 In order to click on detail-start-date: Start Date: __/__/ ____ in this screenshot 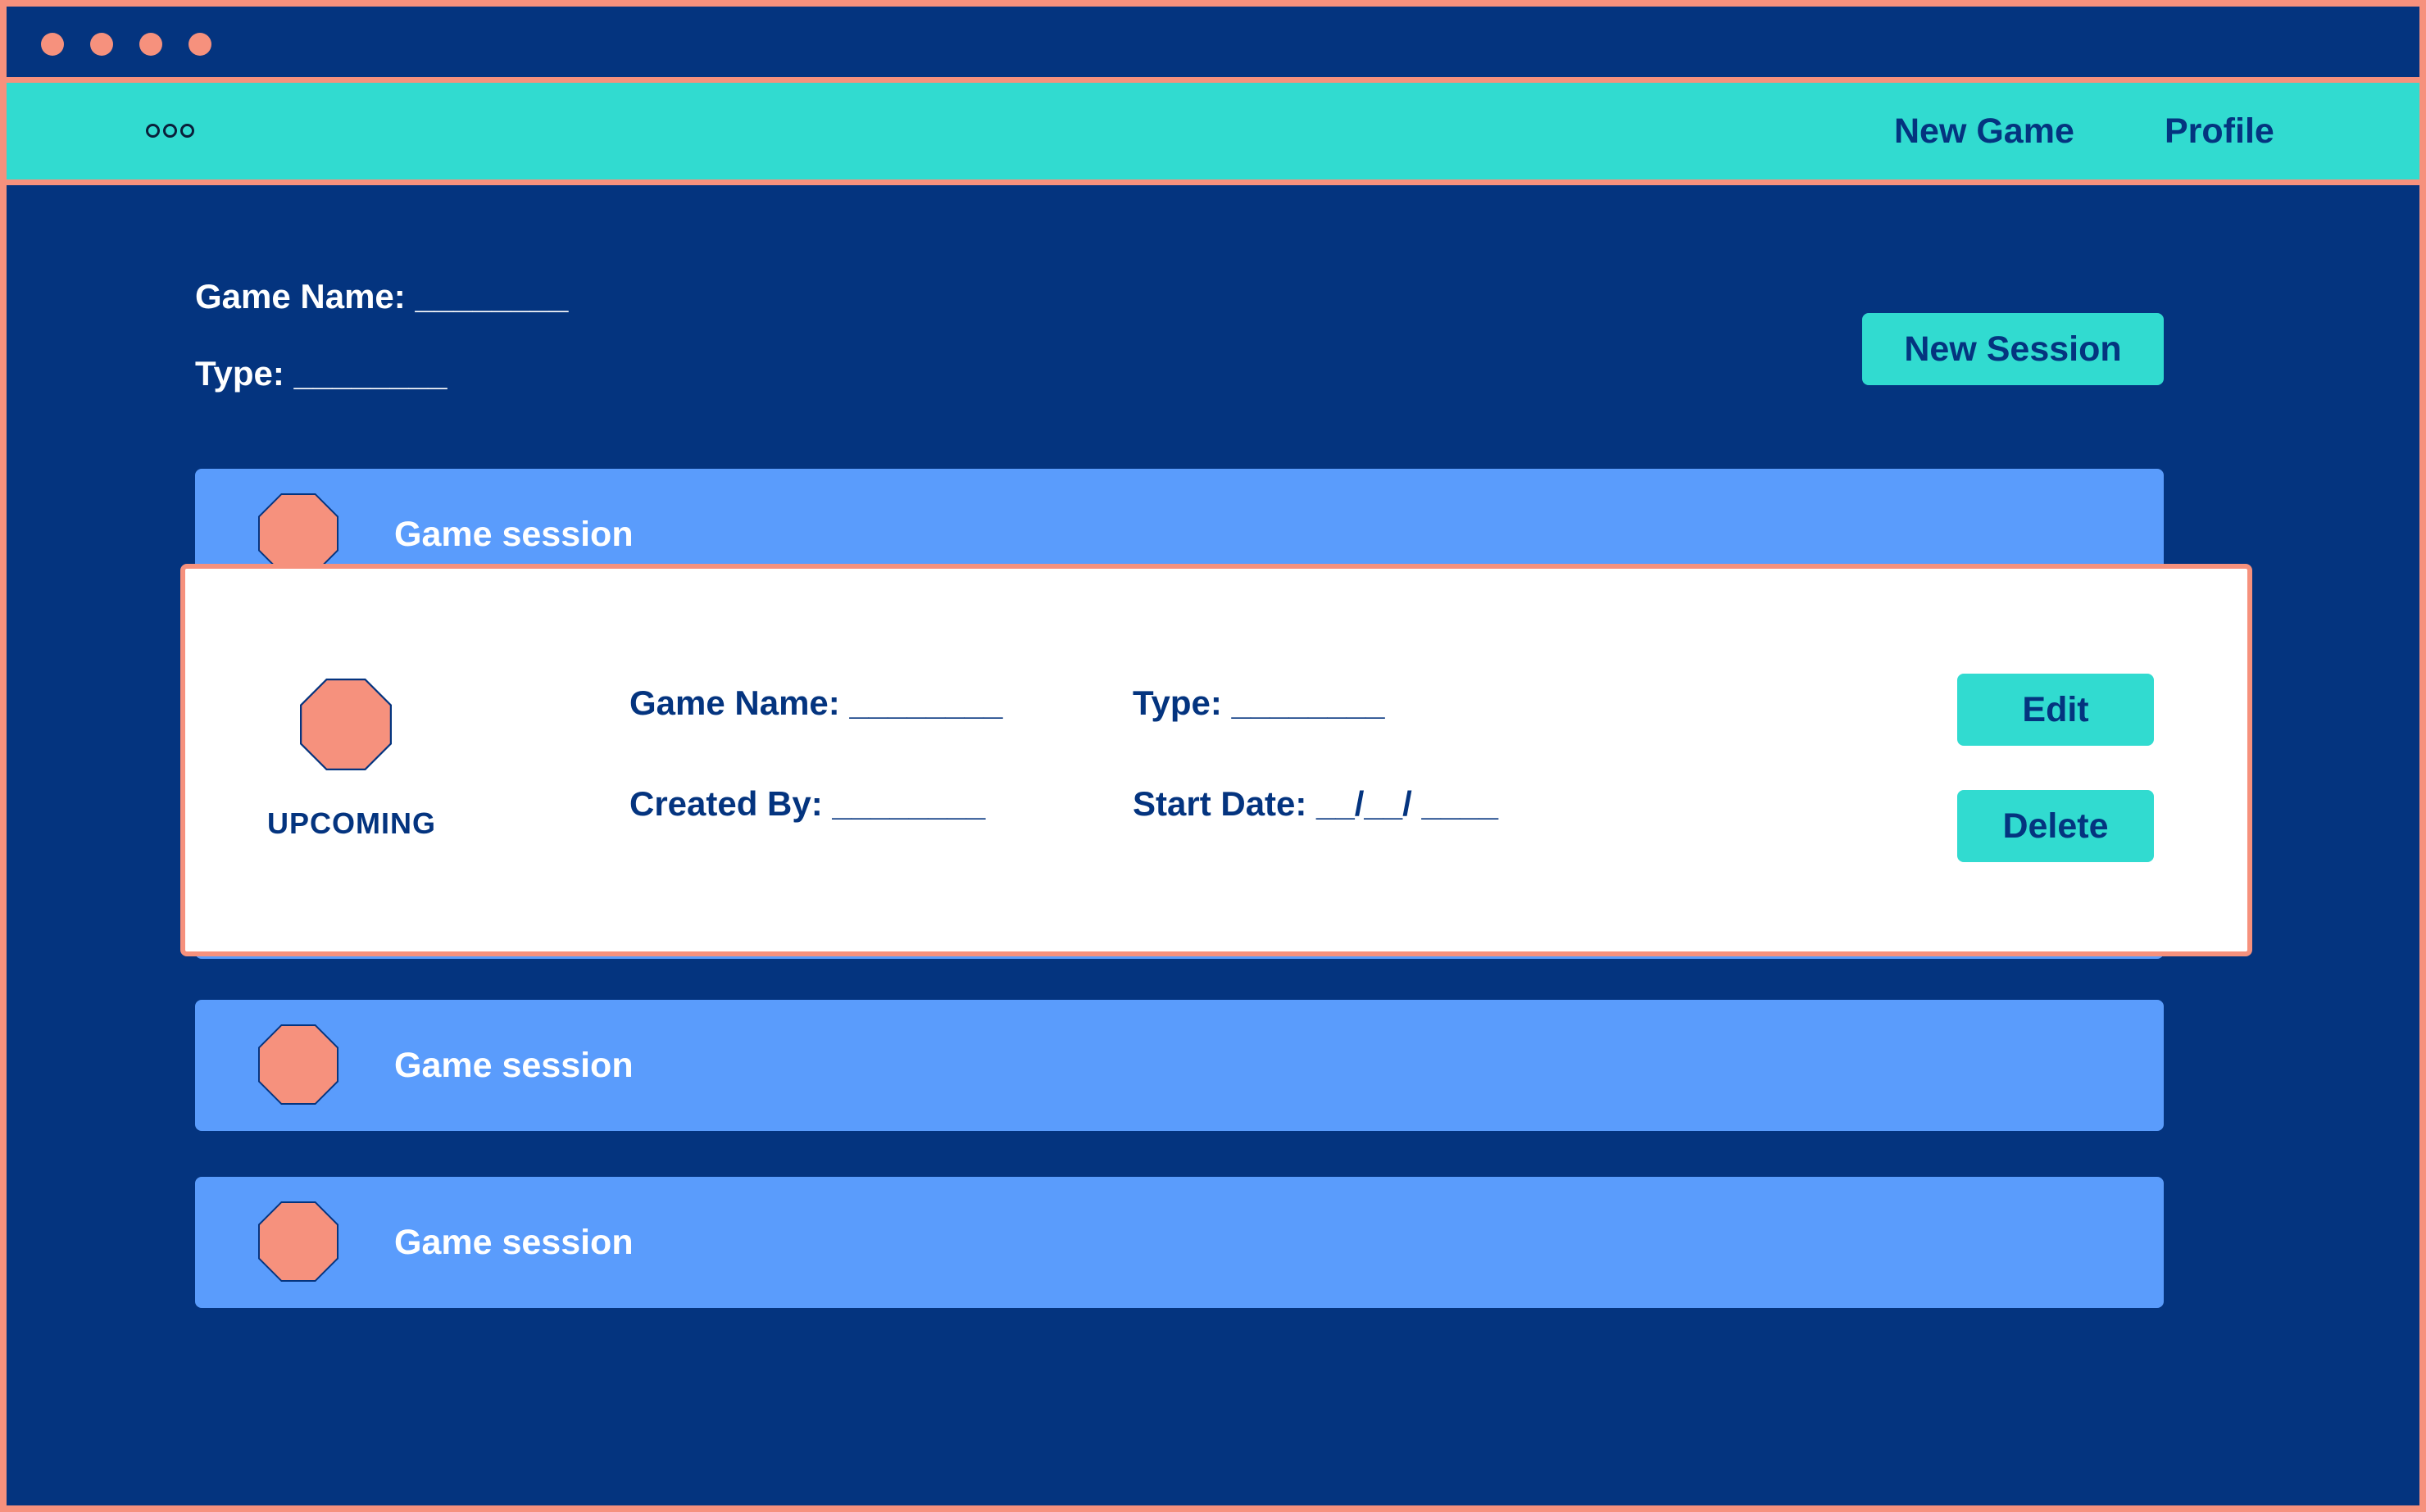, I will do `click(1316, 803)`.